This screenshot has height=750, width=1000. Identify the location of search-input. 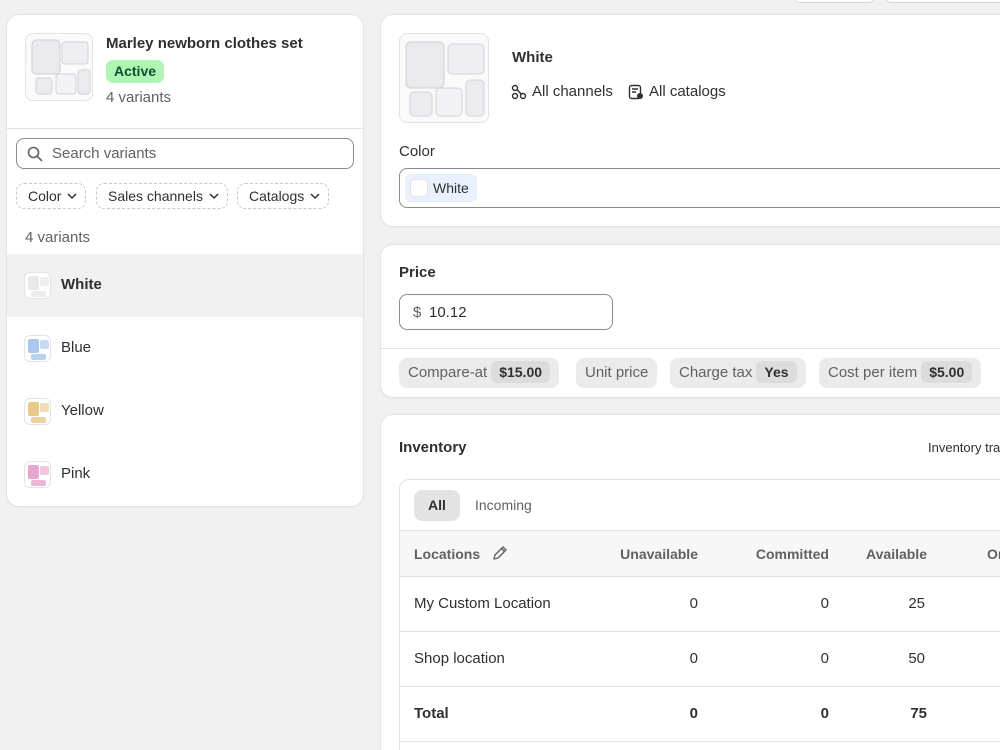
(197, 153).